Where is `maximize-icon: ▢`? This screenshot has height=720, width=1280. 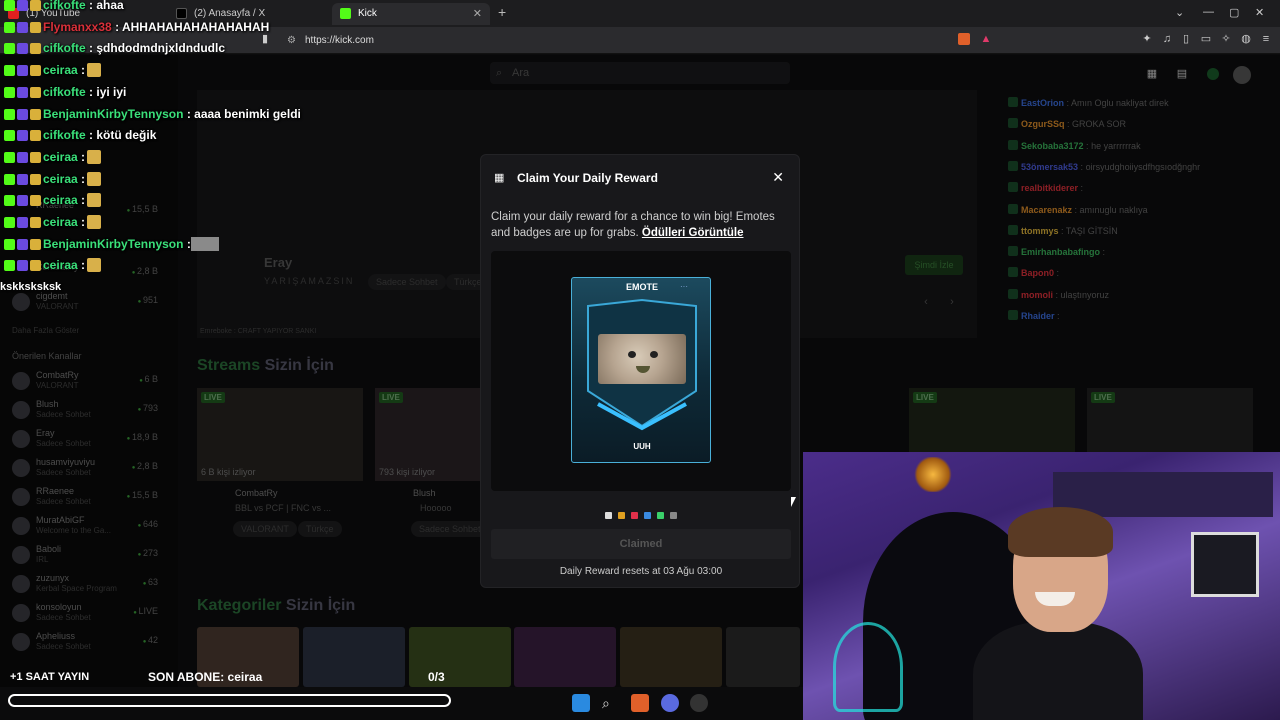 maximize-icon: ▢ is located at coordinates (1234, 12).